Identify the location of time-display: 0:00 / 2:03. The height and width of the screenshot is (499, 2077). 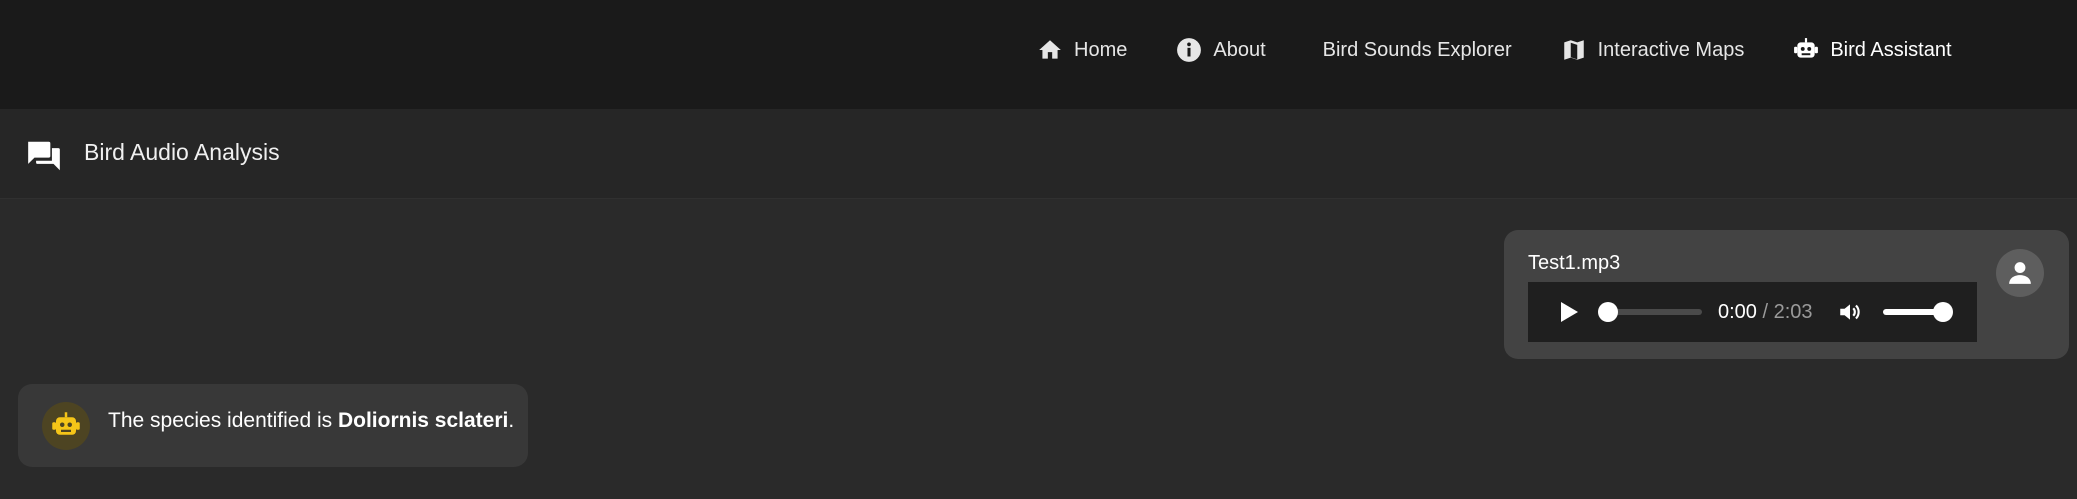
(1765, 312).